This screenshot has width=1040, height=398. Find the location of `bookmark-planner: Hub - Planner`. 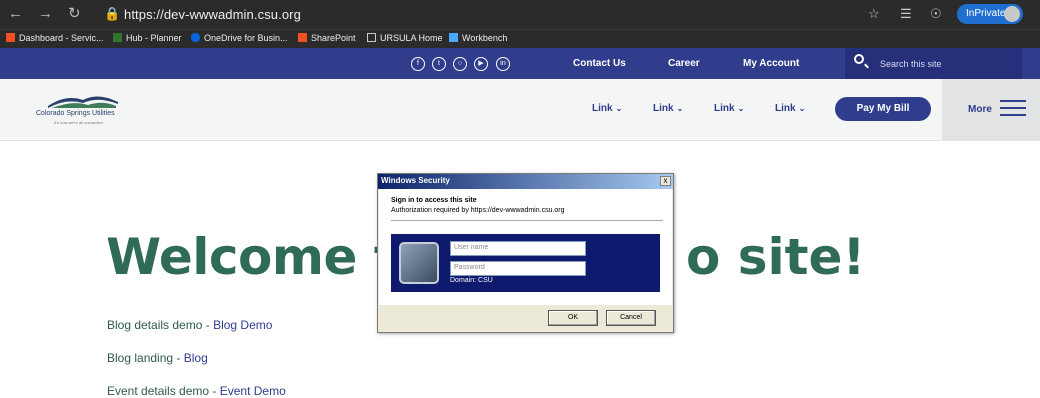

bookmark-planner: Hub - Planner is located at coordinates (147, 38).